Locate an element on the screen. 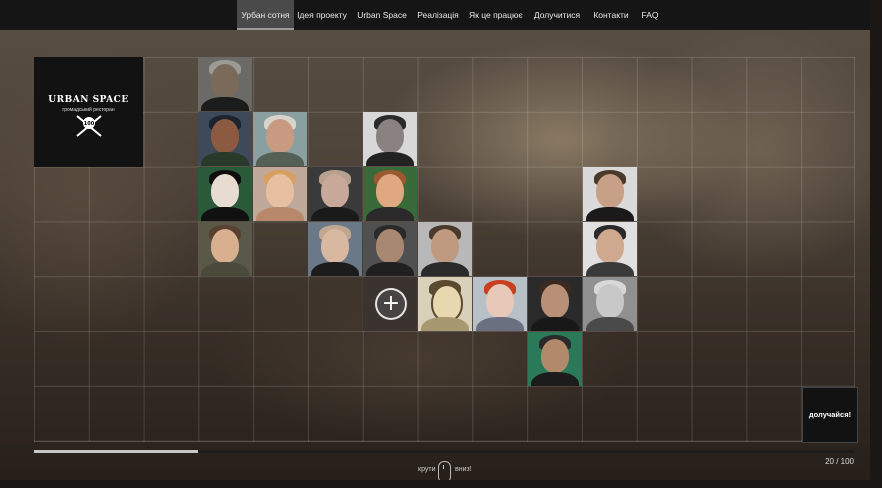 This screenshot has height=488, width=882. add-portrait-tile: + is located at coordinates (390, 304).